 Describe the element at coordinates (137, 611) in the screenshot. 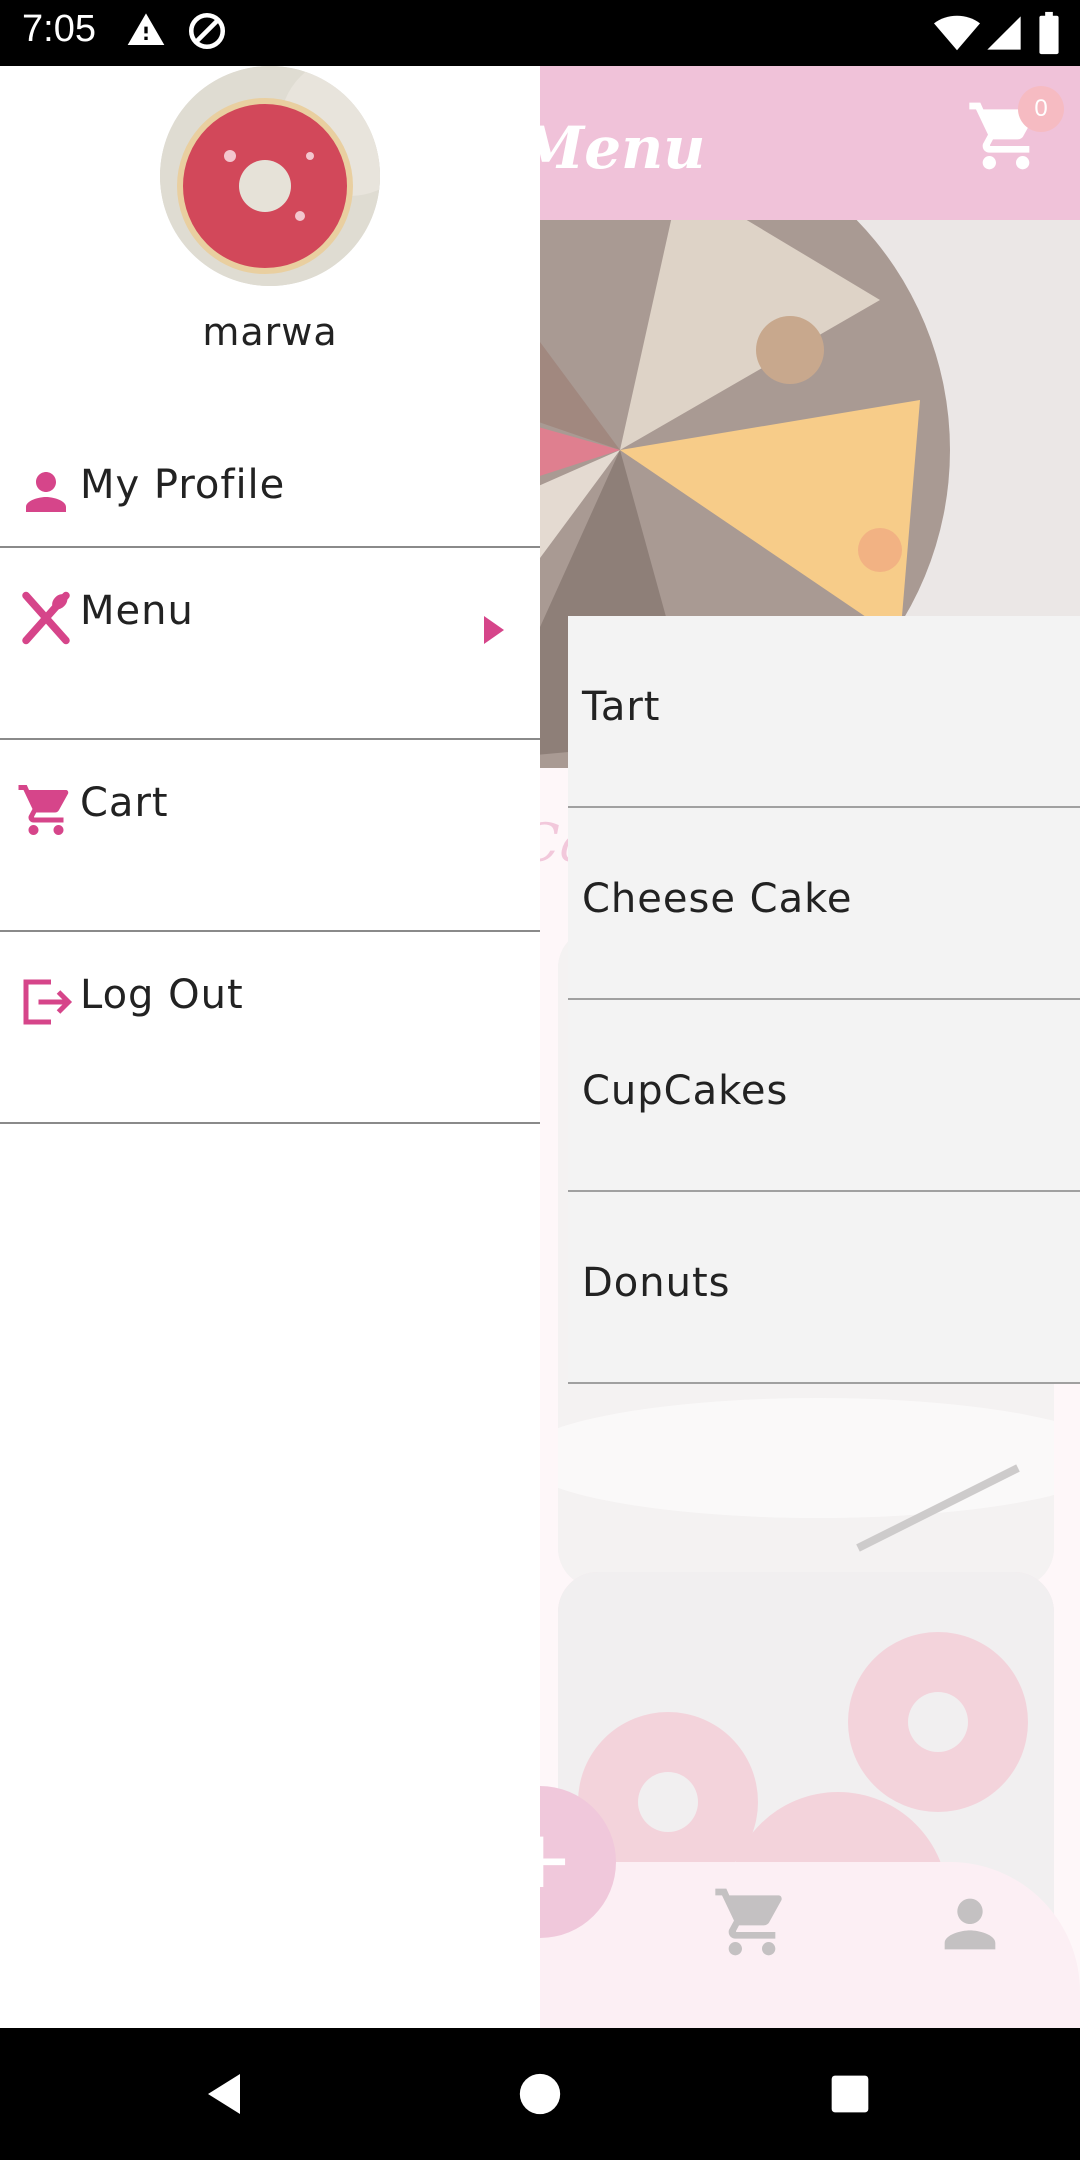

I see `drawer-item-label: Menu` at that location.